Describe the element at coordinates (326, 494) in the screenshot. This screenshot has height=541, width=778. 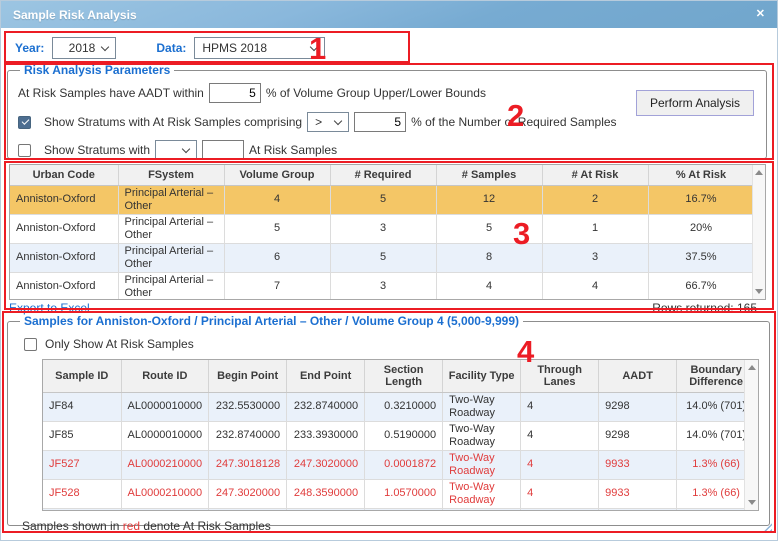
I see `table-cell: 248.3590000` at that location.